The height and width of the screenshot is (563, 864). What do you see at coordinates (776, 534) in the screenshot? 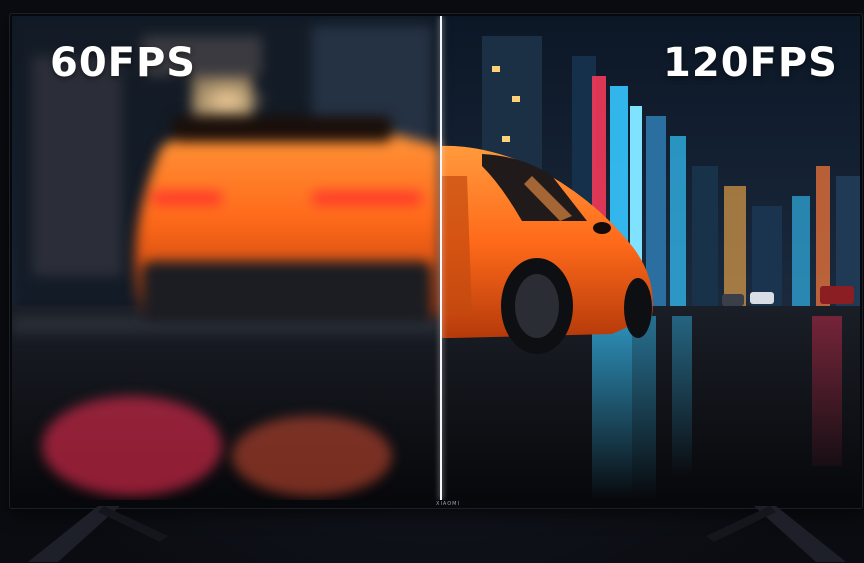
I see `tv-stand-foot-right` at bounding box center [776, 534].